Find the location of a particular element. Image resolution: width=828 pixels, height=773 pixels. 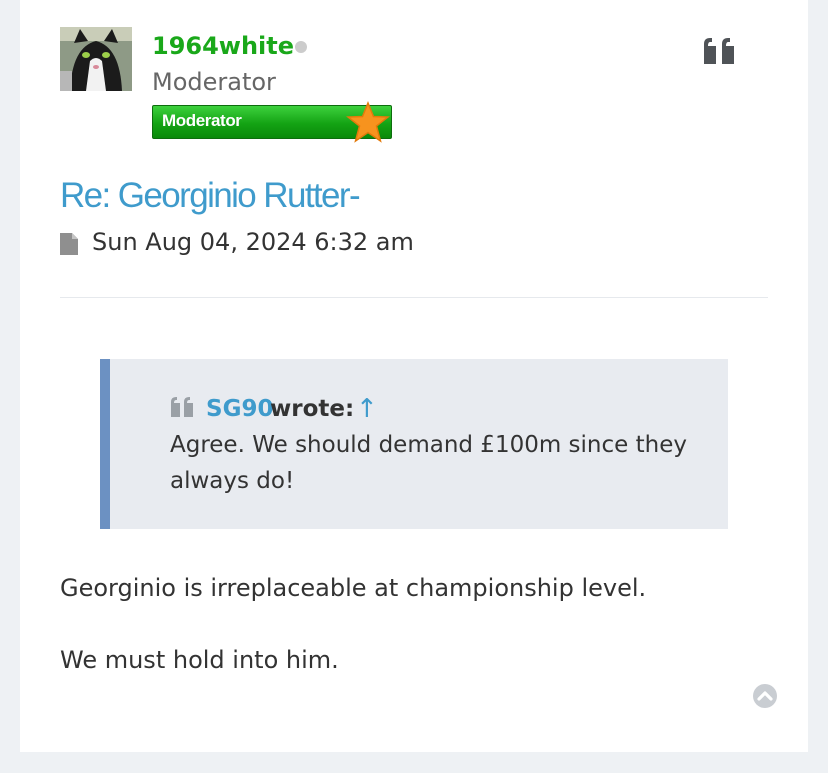

chevron-up-circle-icon is located at coordinates (765, 696).